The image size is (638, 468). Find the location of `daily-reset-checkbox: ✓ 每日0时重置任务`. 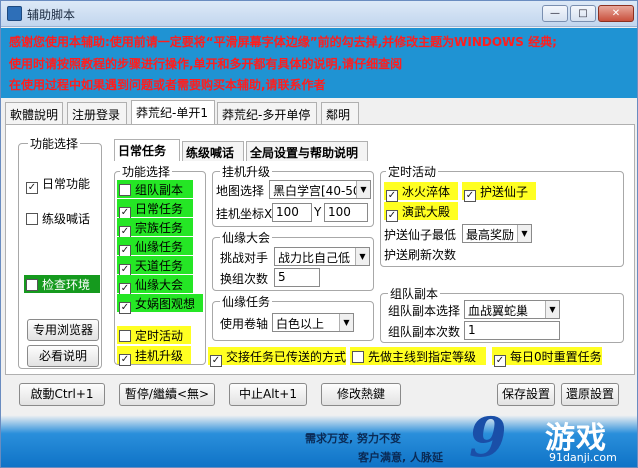

daily-reset-checkbox: ✓ 每日0时重置任务 is located at coordinates (547, 357).